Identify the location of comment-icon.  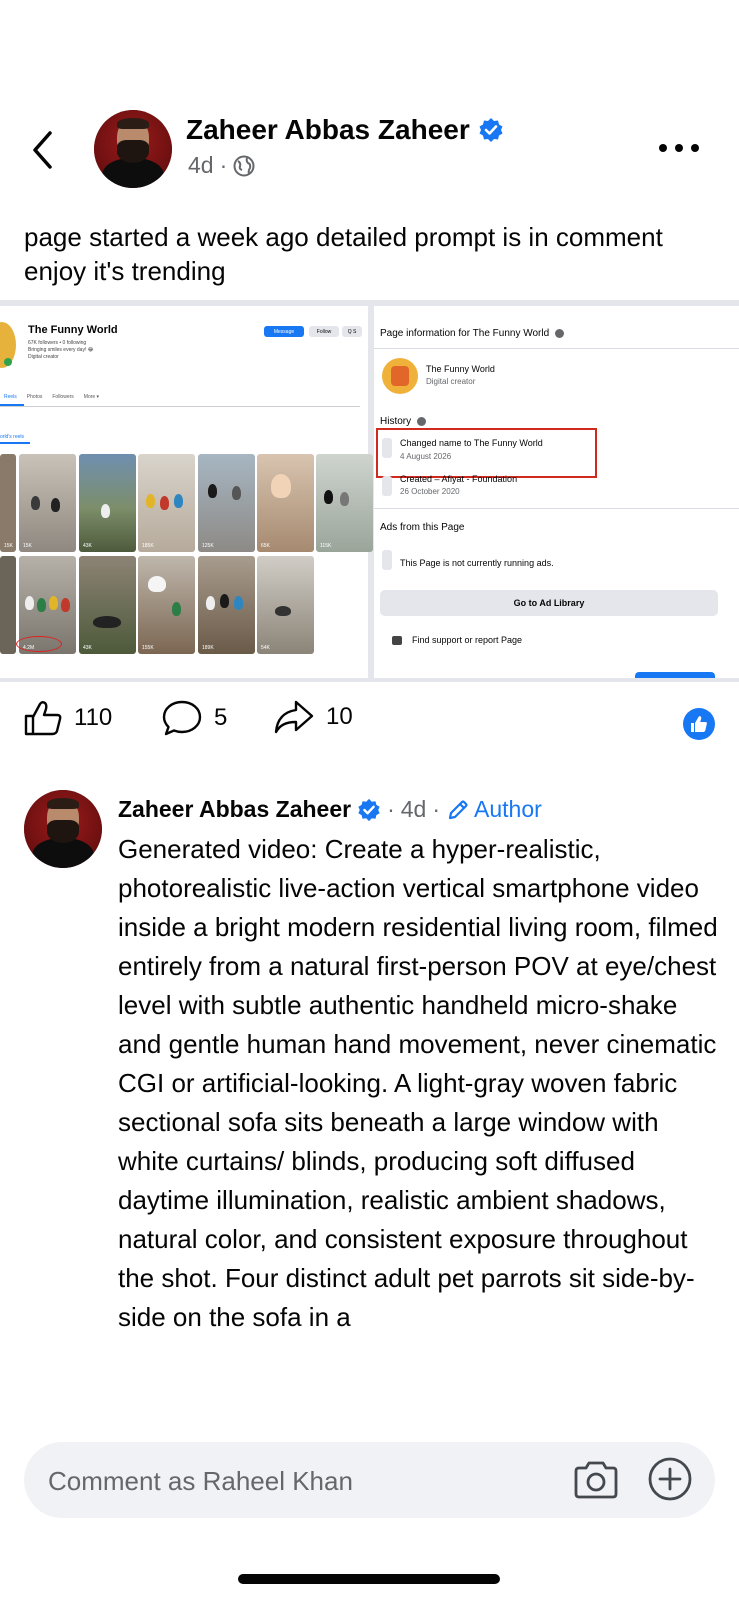
(182, 718).